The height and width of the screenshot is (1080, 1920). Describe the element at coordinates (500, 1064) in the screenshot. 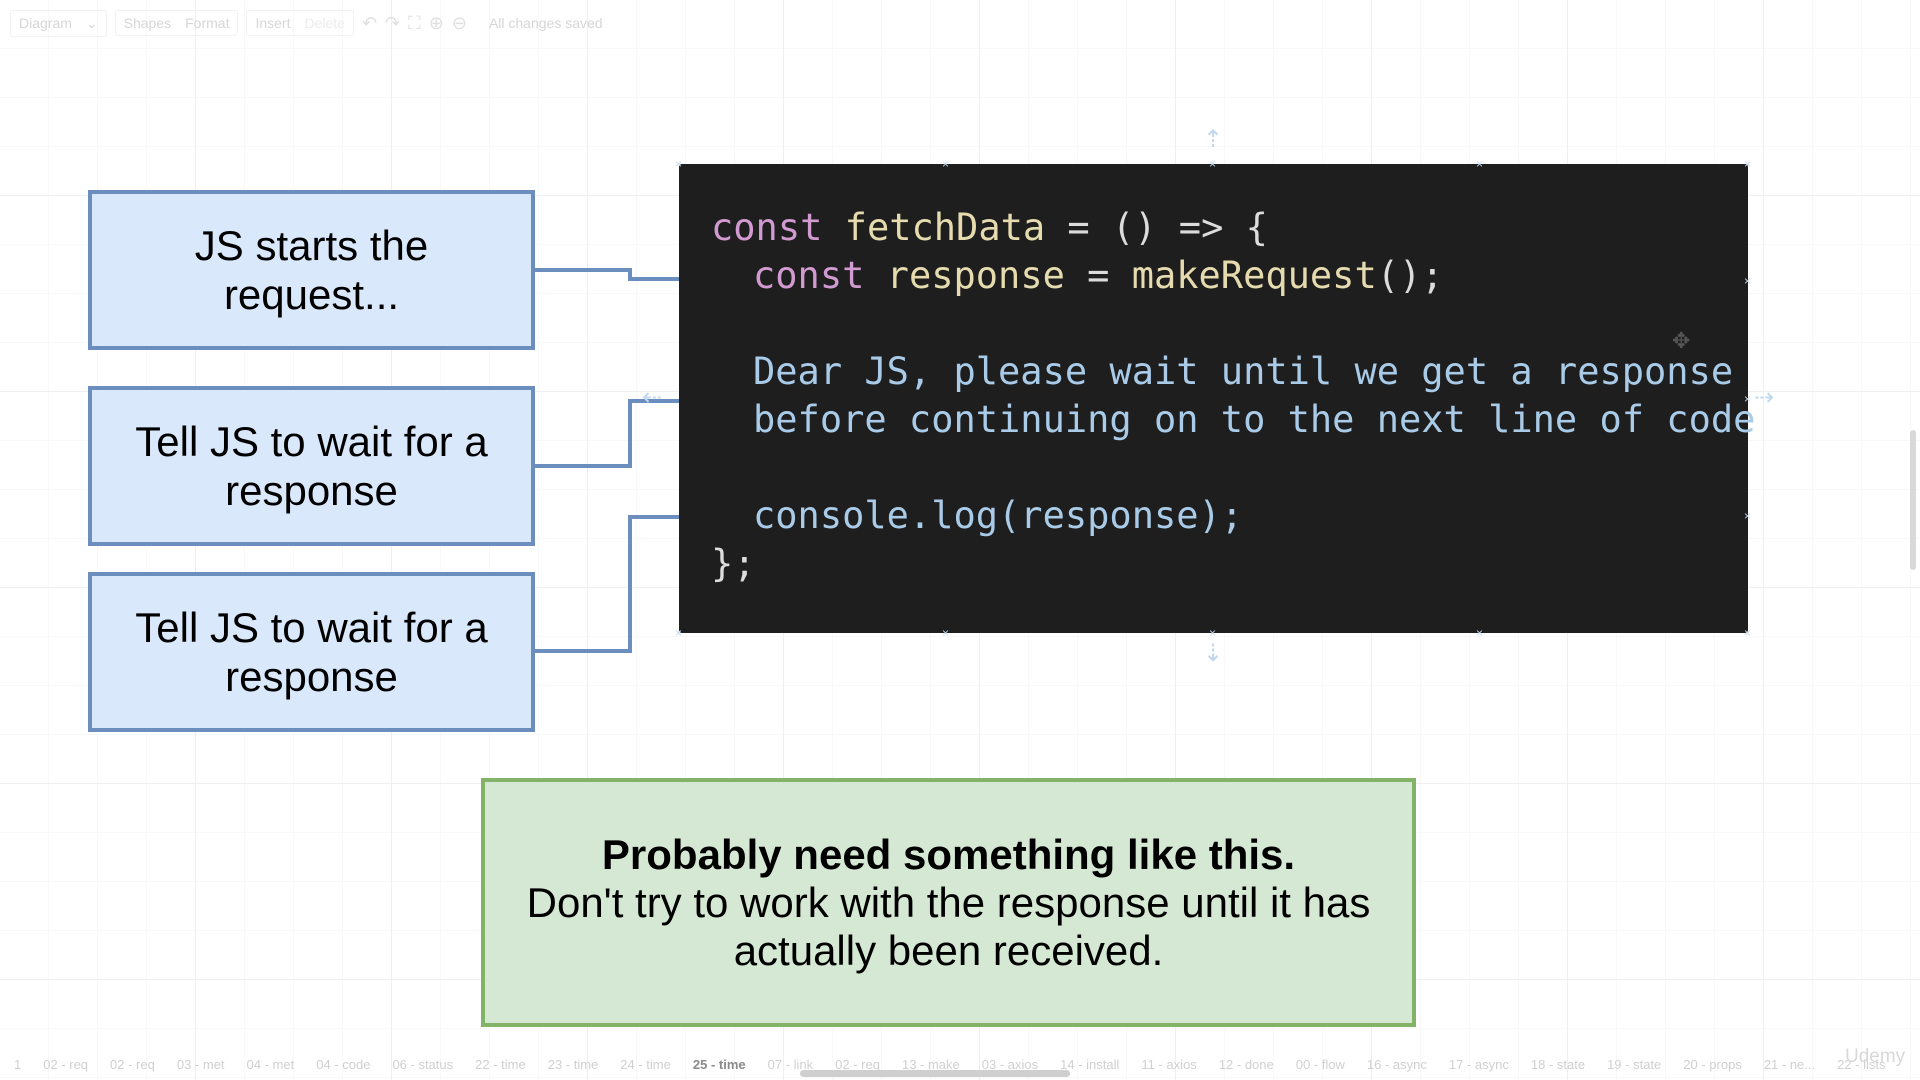

I see `page-tab: 22 - time` at that location.